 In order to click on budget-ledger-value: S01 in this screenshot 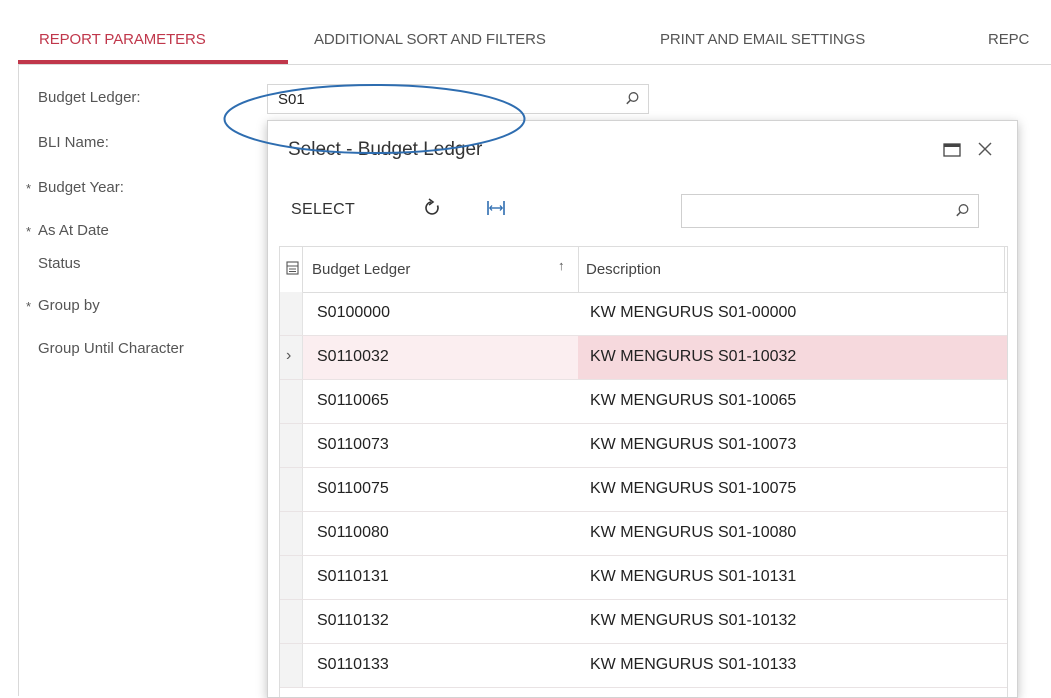, I will do `click(291, 99)`.